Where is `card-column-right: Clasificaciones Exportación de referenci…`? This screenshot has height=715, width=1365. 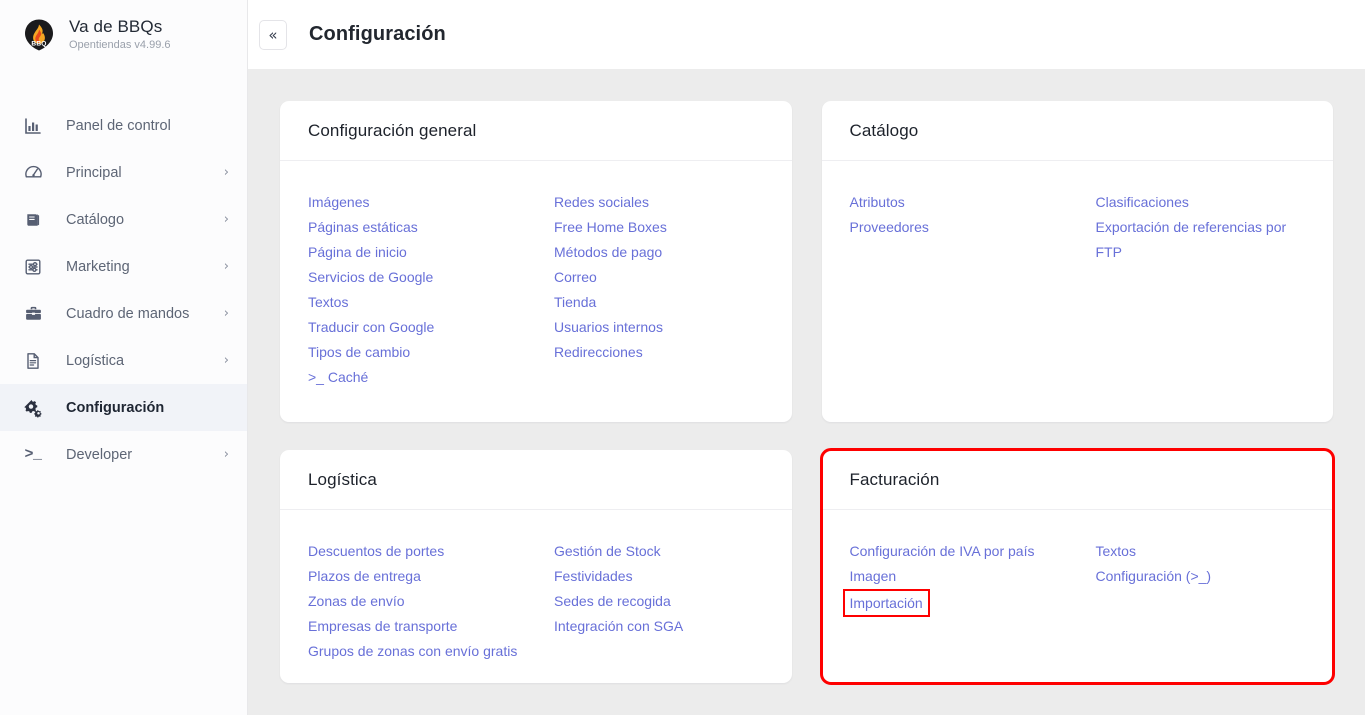
card-column-right: Clasificaciones Exportación de referenci… is located at coordinates (1201, 227).